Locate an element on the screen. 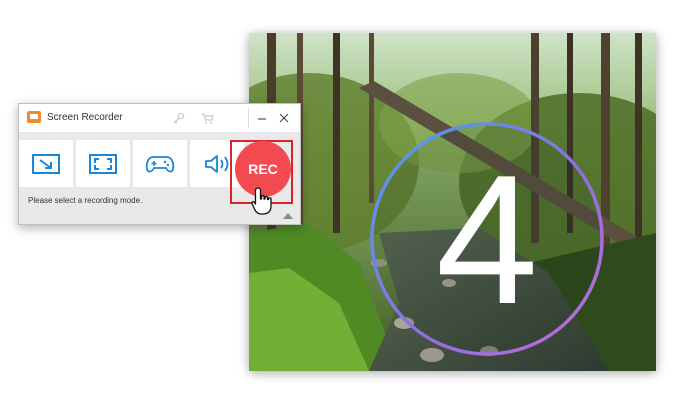  register-key-button is located at coordinates (178, 118).